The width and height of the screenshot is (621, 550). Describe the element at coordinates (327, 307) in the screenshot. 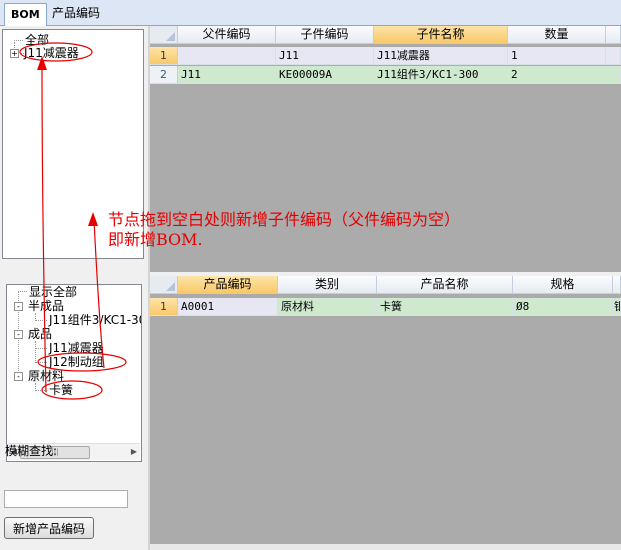

I see `grid-cell: 原材料` at that location.